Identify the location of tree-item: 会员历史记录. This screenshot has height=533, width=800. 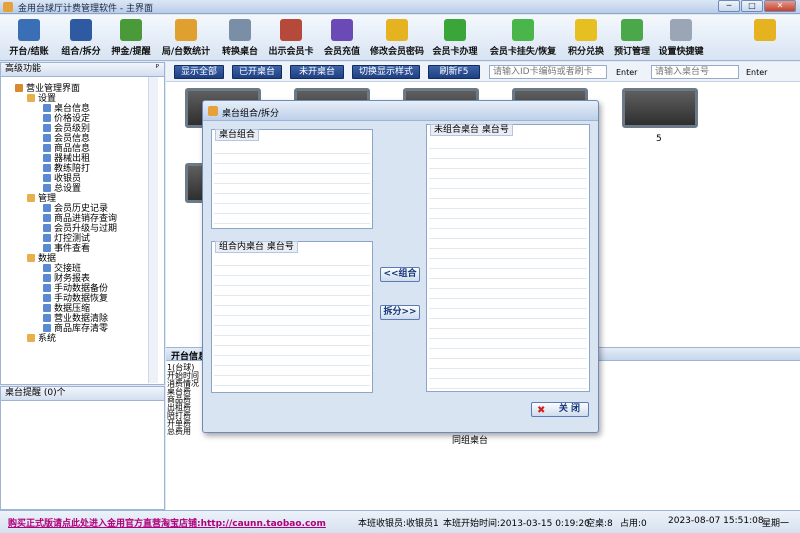
(75, 209).